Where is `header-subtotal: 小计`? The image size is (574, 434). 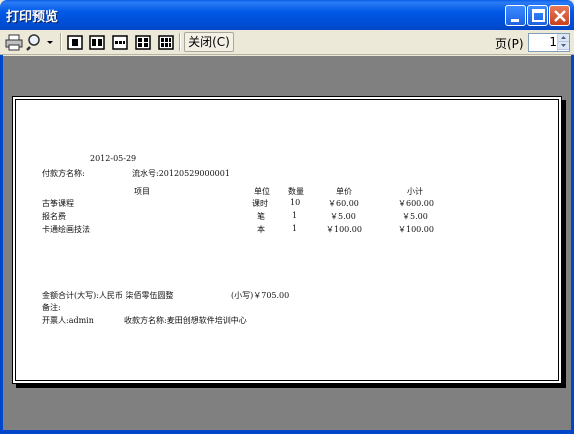
header-subtotal: 小计 is located at coordinates (415, 191).